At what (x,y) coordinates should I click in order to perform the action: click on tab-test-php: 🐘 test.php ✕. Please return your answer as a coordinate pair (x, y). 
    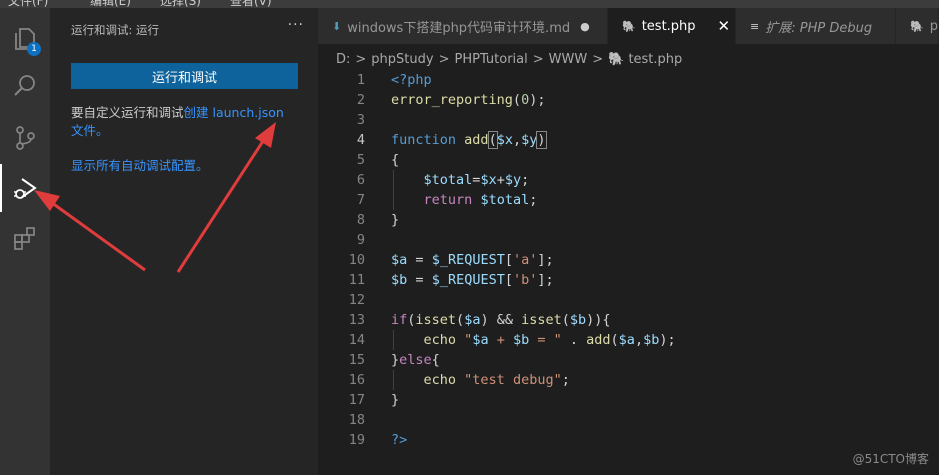
    Looking at the image, I should click on (672, 26).